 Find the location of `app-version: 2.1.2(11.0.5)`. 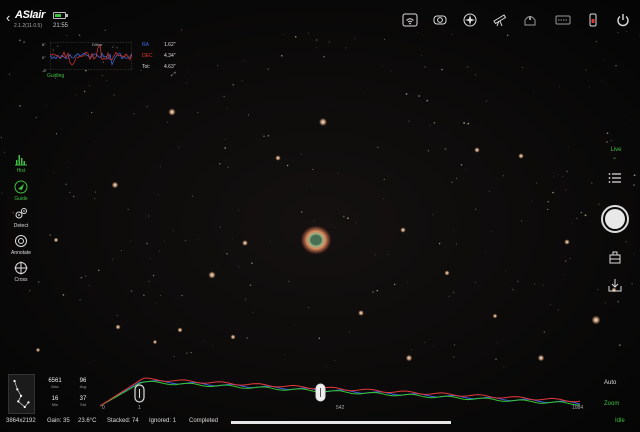

app-version: 2.1.2(11.0.5) is located at coordinates (28, 26).